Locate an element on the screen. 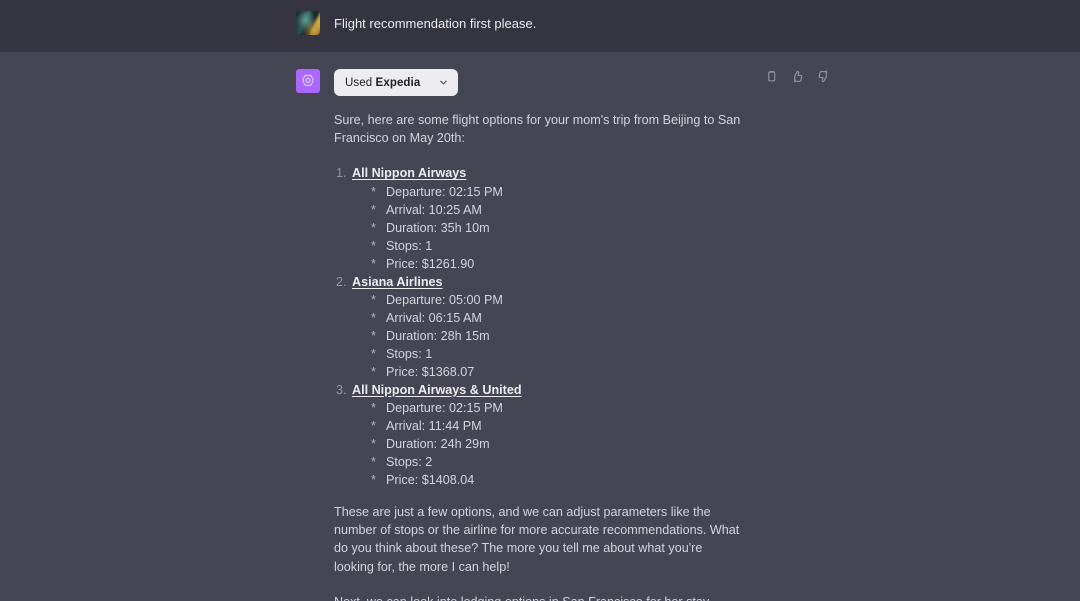 This screenshot has width=1080, height=601. flight-detail-price: Price: $1261.90 is located at coordinates (556, 264).